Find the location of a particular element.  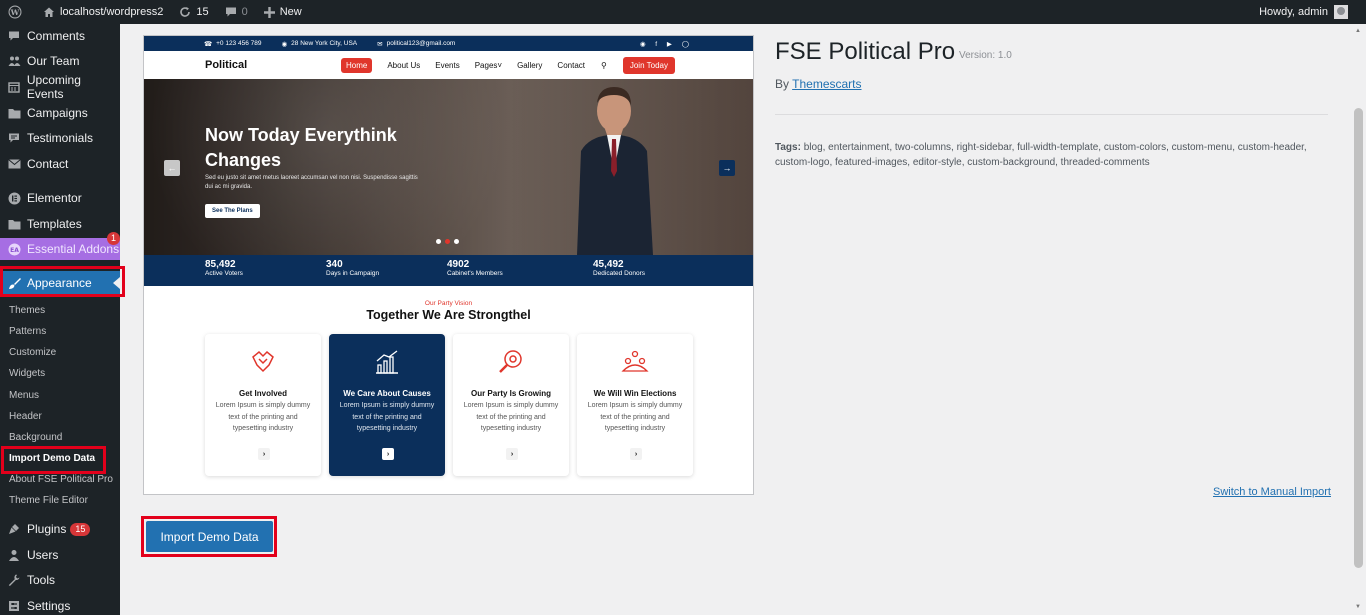

preview-email: political123@gmail.com is located at coordinates (421, 43).